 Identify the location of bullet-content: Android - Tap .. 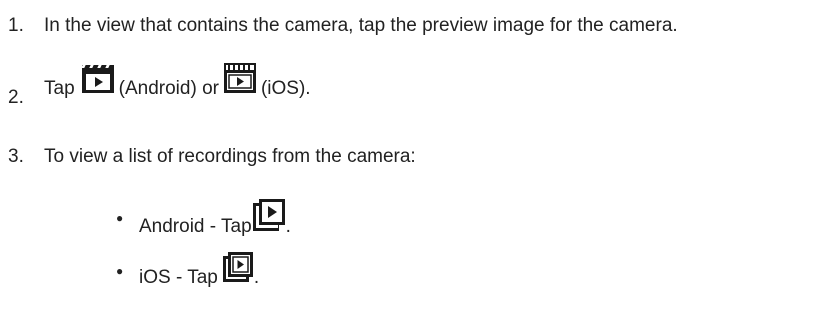
(215, 218).